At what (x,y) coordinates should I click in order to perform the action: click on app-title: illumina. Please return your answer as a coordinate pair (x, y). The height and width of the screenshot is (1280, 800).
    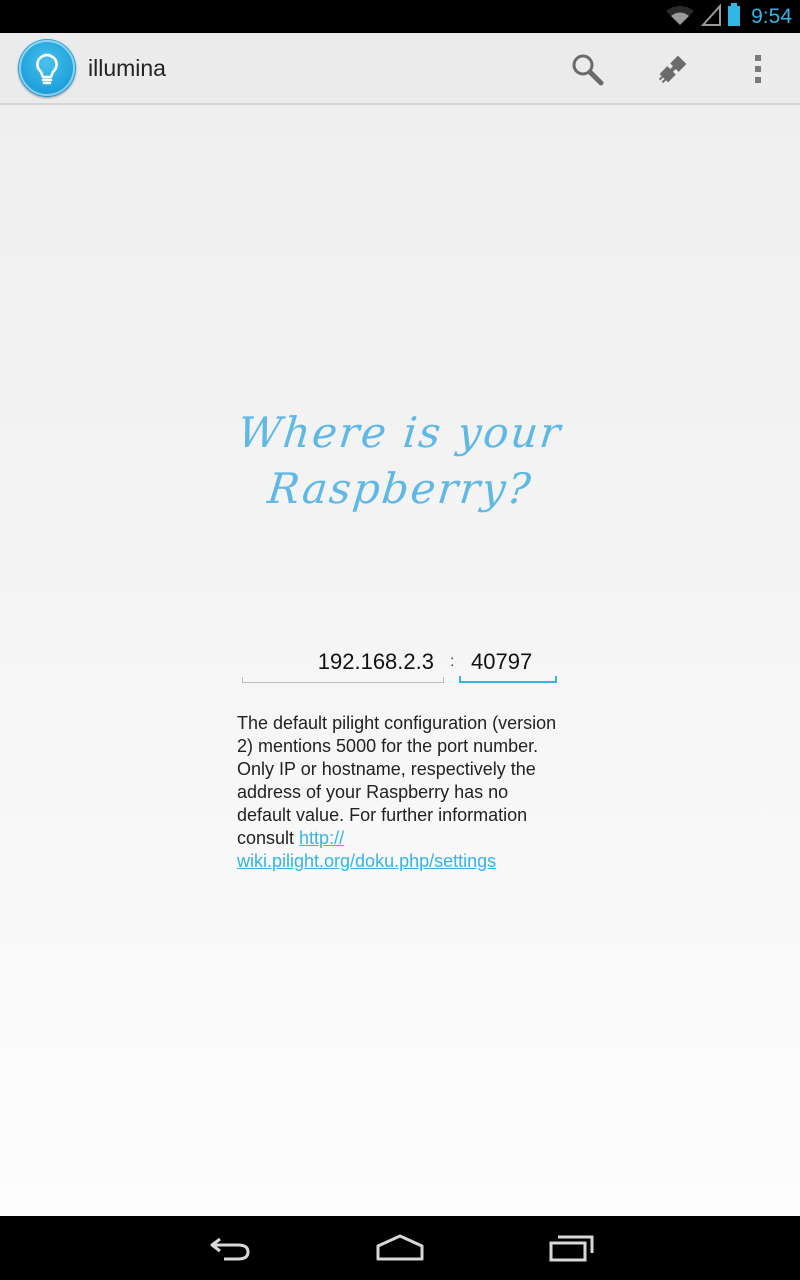
    Looking at the image, I should click on (127, 68).